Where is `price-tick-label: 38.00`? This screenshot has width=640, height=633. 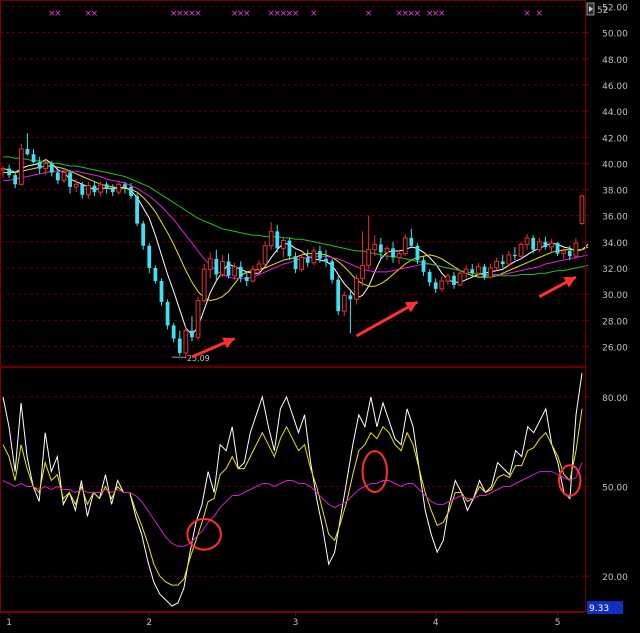 price-tick-label: 38.00 is located at coordinates (615, 192).